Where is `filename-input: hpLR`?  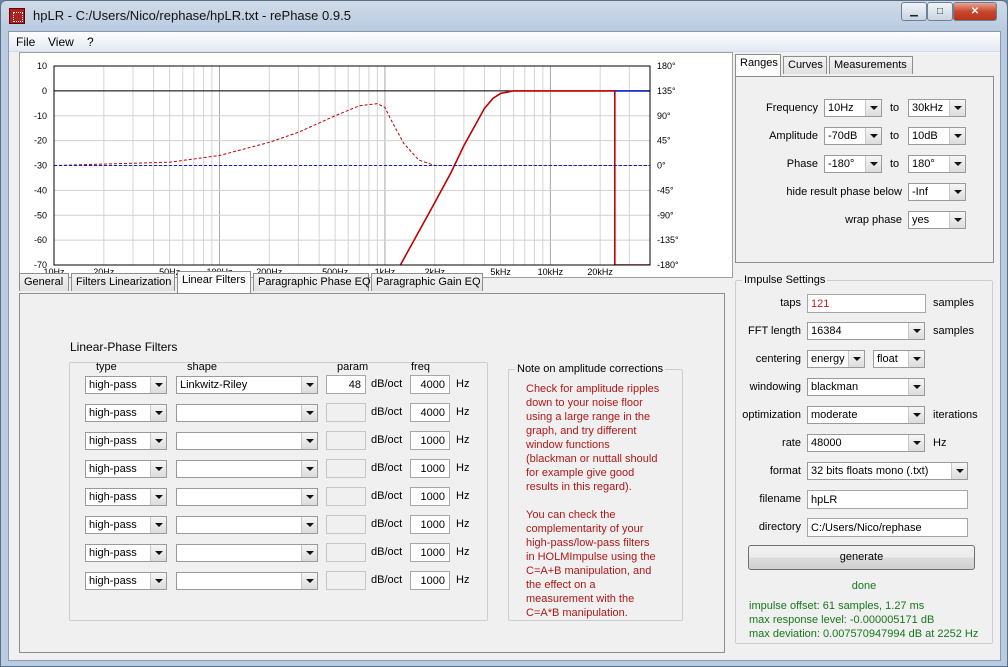
filename-input: hpLR is located at coordinates (887, 499).